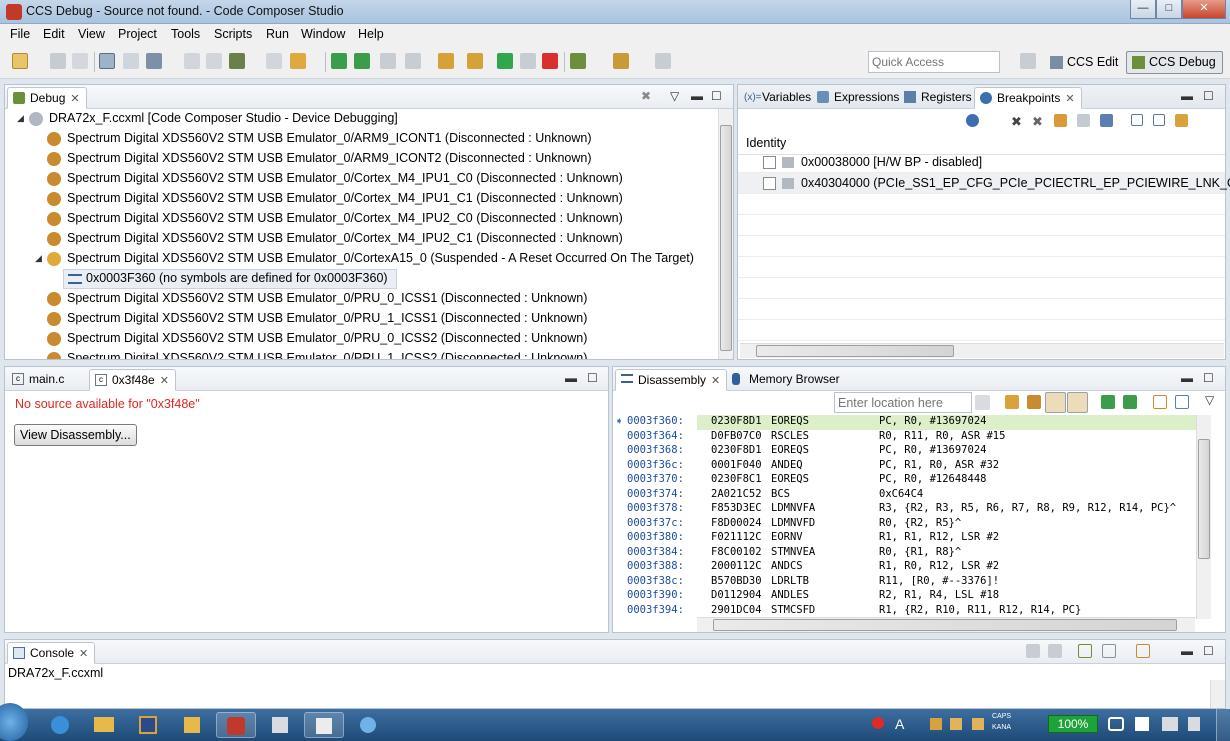 This screenshot has width=1230, height=741. What do you see at coordinates (80, 61) in the screenshot?
I see `save-all-icon` at bounding box center [80, 61].